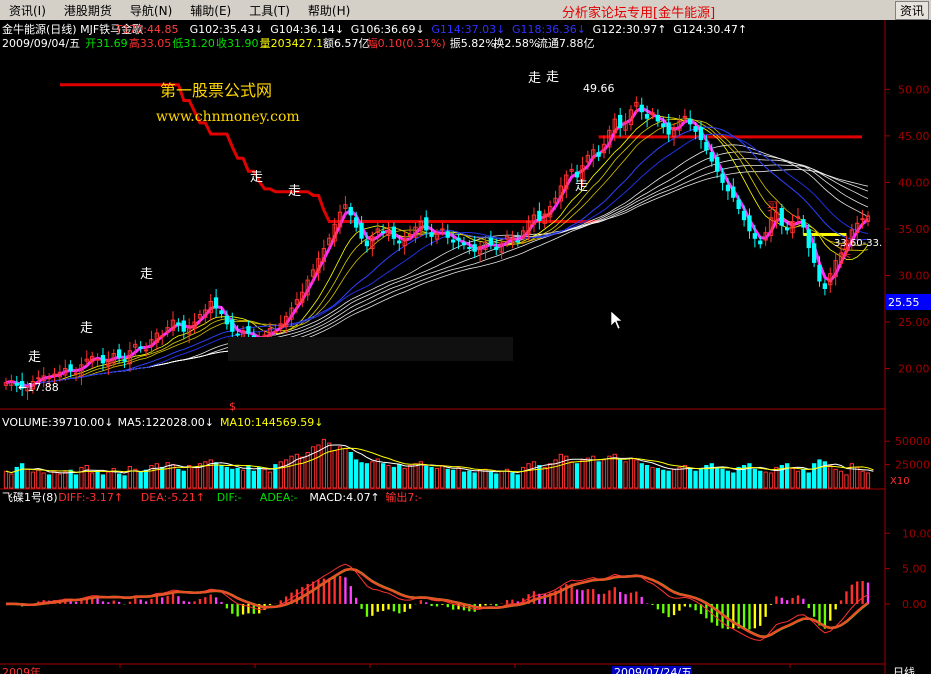  What do you see at coordinates (279, 497) in the screenshot?
I see `macd-item-4: ADEA:-` at bounding box center [279, 497].